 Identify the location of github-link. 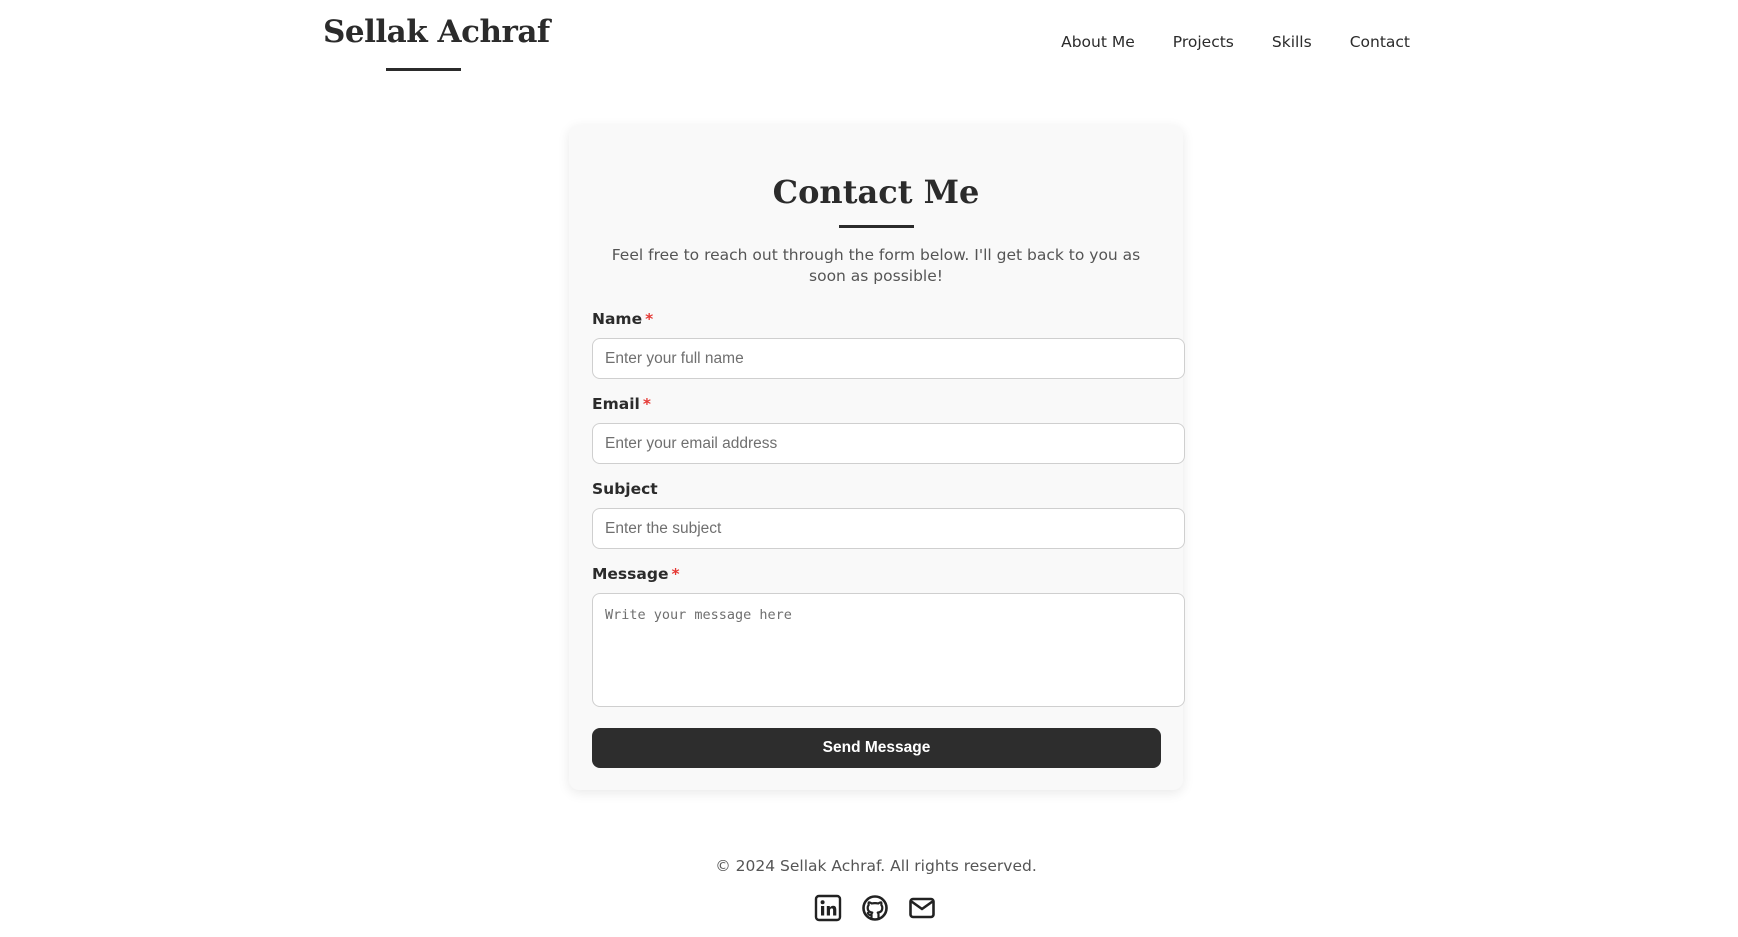
(875, 908).